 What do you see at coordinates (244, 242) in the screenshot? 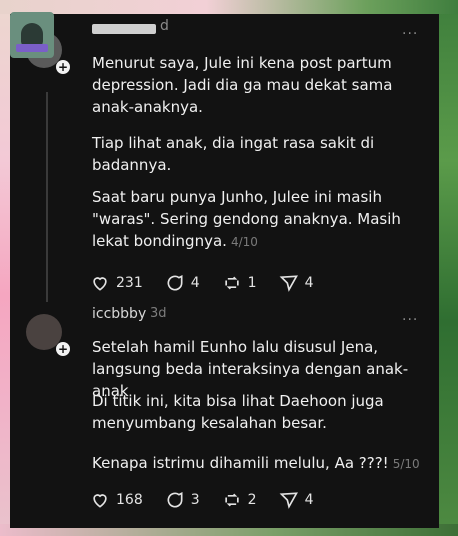
I see `page-indicator: 4/10` at bounding box center [244, 242].